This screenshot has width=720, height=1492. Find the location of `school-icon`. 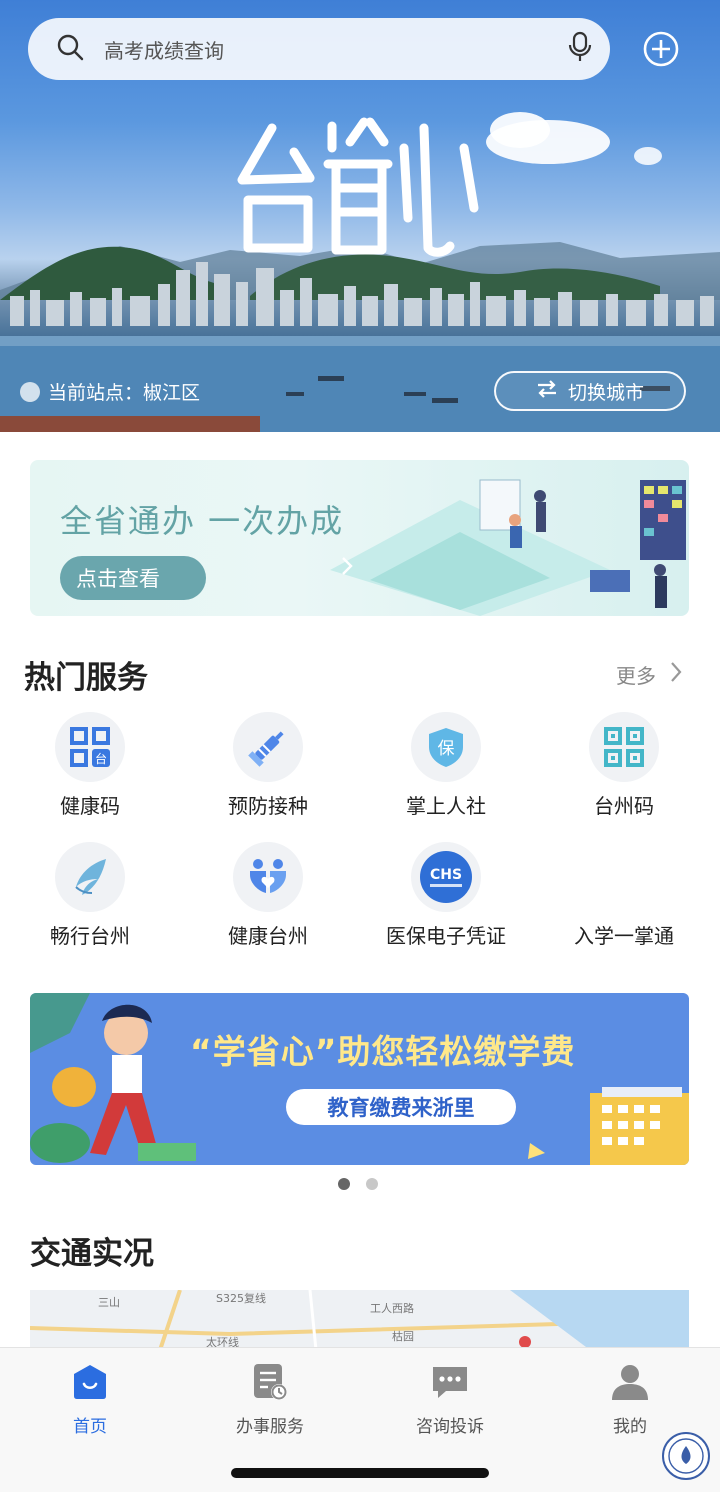

school-icon is located at coordinates (624, 877).